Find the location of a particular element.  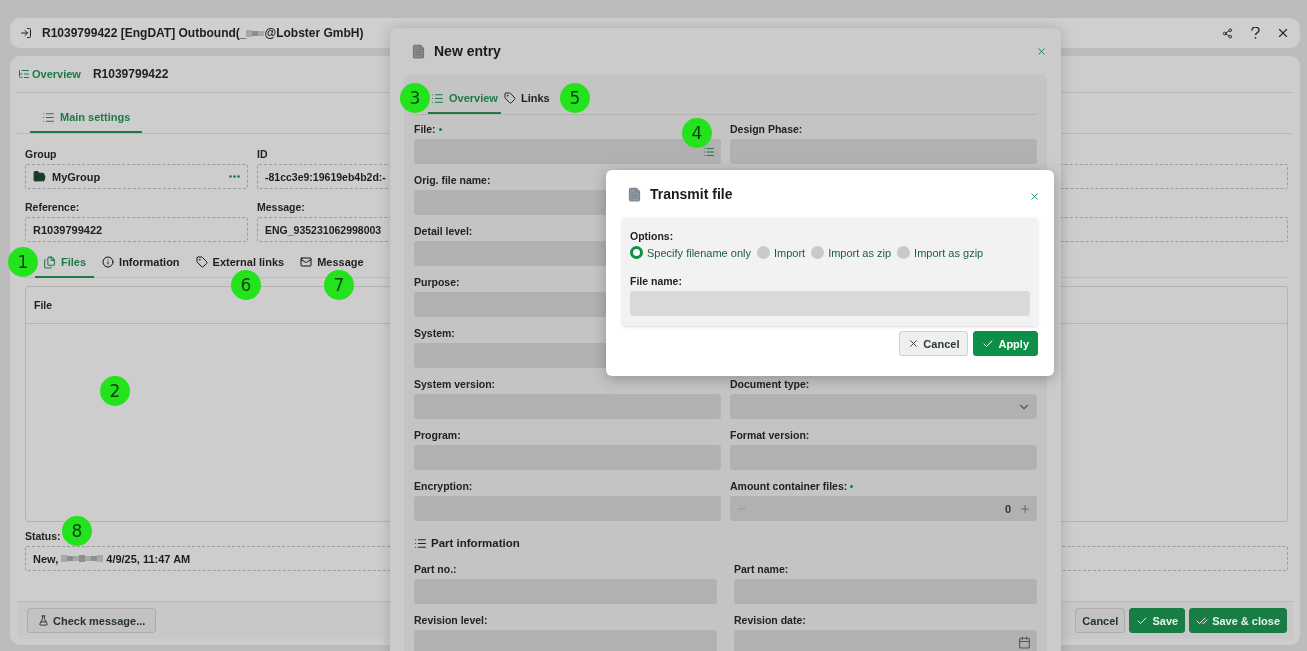

field-label: Reference: is located at coordinates (52, 207).